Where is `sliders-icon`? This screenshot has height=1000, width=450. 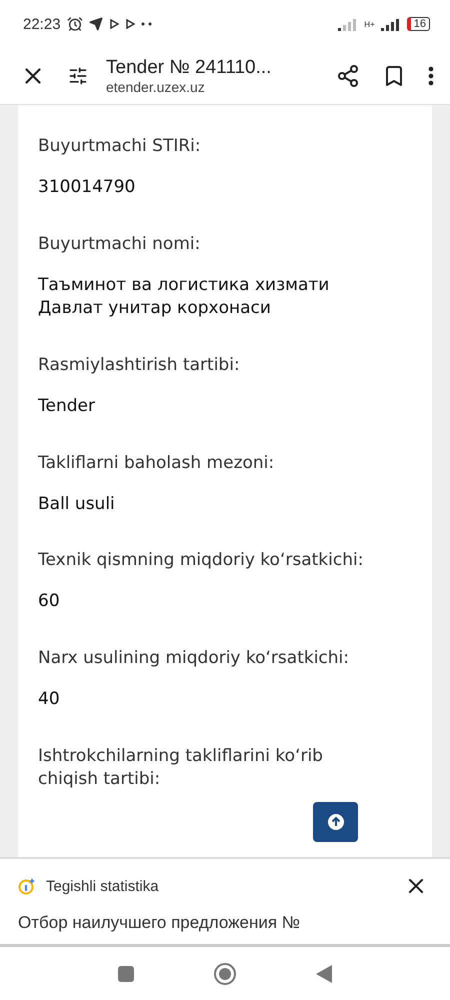 sliders-icon is located at coordinates (78, 76).